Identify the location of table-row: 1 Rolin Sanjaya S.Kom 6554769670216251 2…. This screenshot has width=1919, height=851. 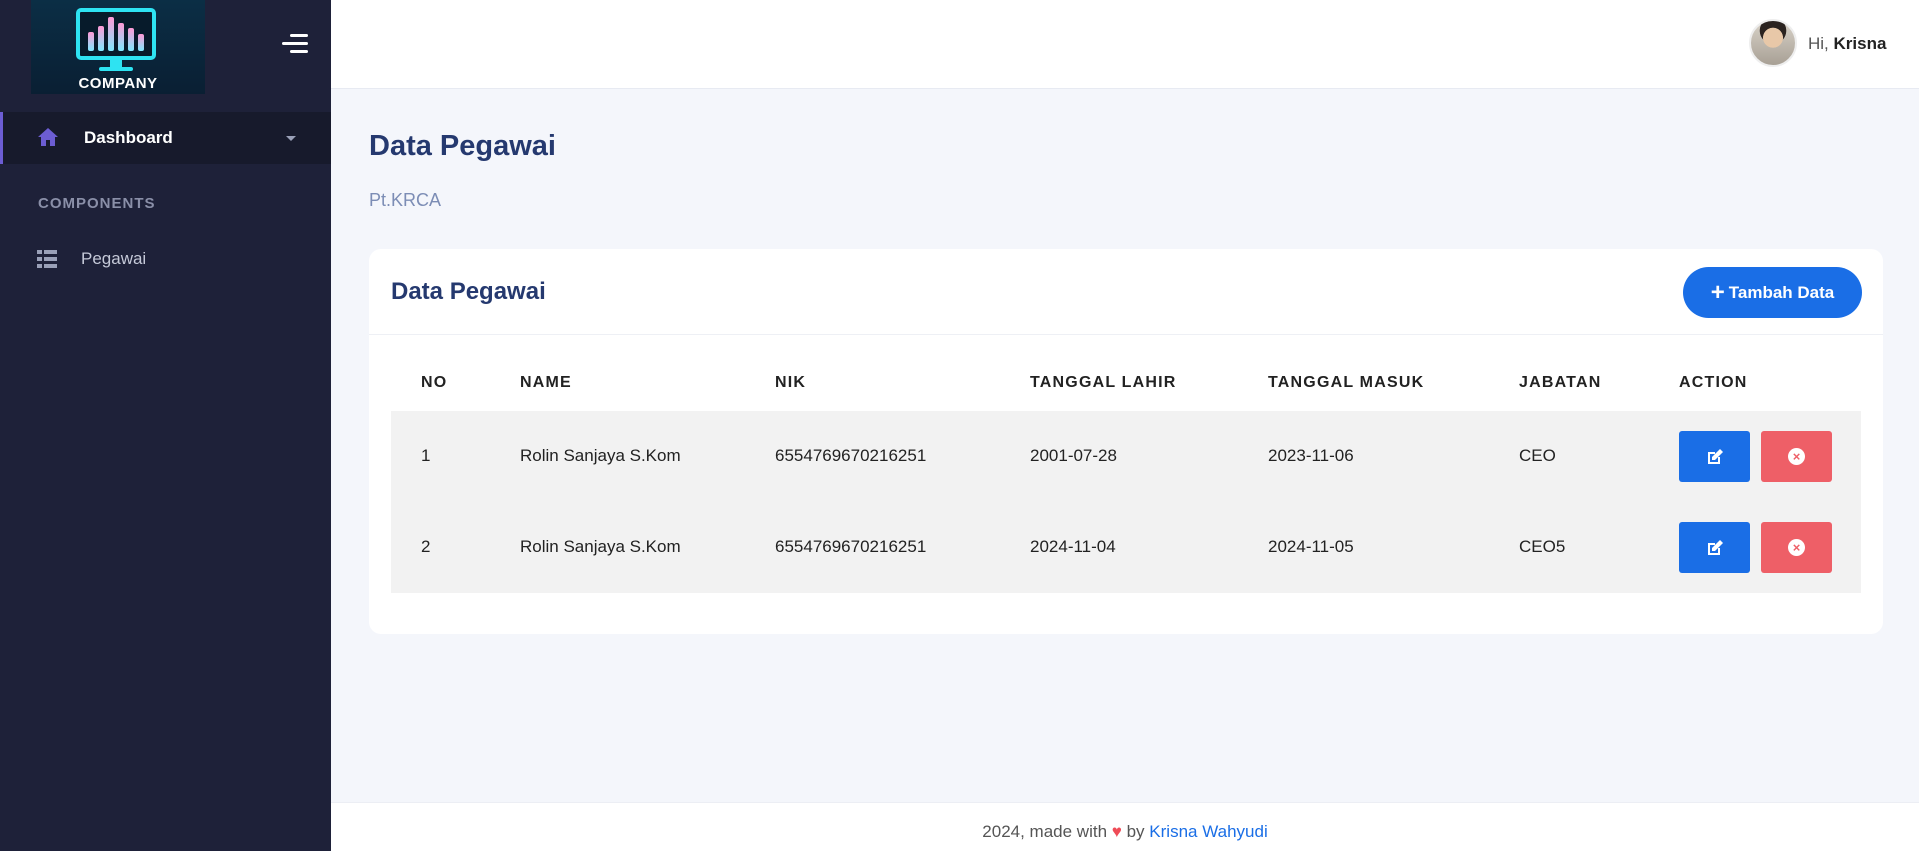
(1126, 456).